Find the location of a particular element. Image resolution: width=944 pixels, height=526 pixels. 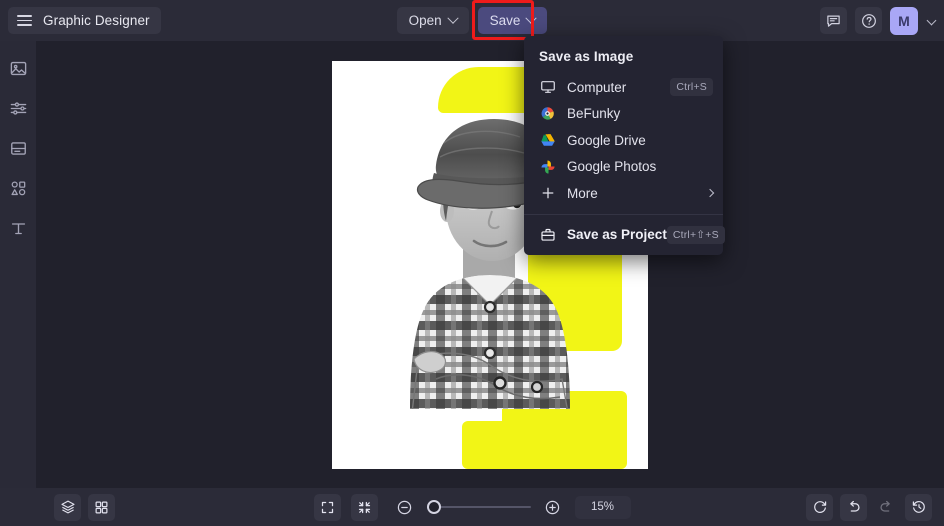

sidebar-item-edit is located at coordinates (18, 108).